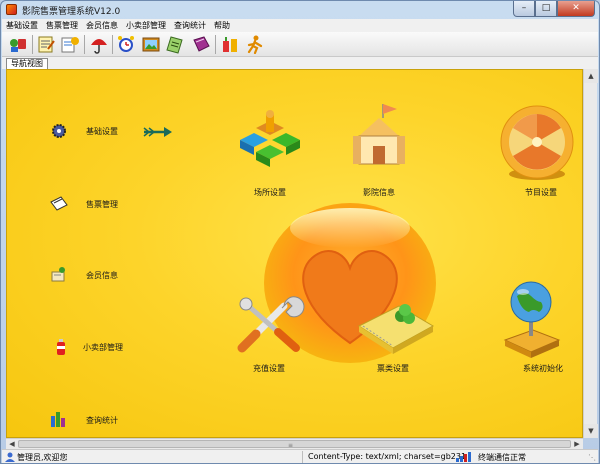 The width and height of the screenshot is (600, 464). What do you see at coordinates (27, 63) in the screenshot?
I see `tab-navigation-view: 导航视图` at bounding box center [27, 63].